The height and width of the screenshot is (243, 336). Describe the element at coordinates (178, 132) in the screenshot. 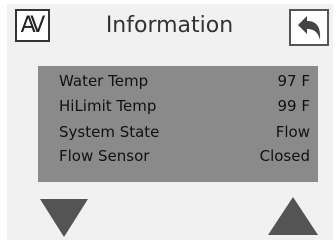

I see `info-row: System State Flow` at that location.